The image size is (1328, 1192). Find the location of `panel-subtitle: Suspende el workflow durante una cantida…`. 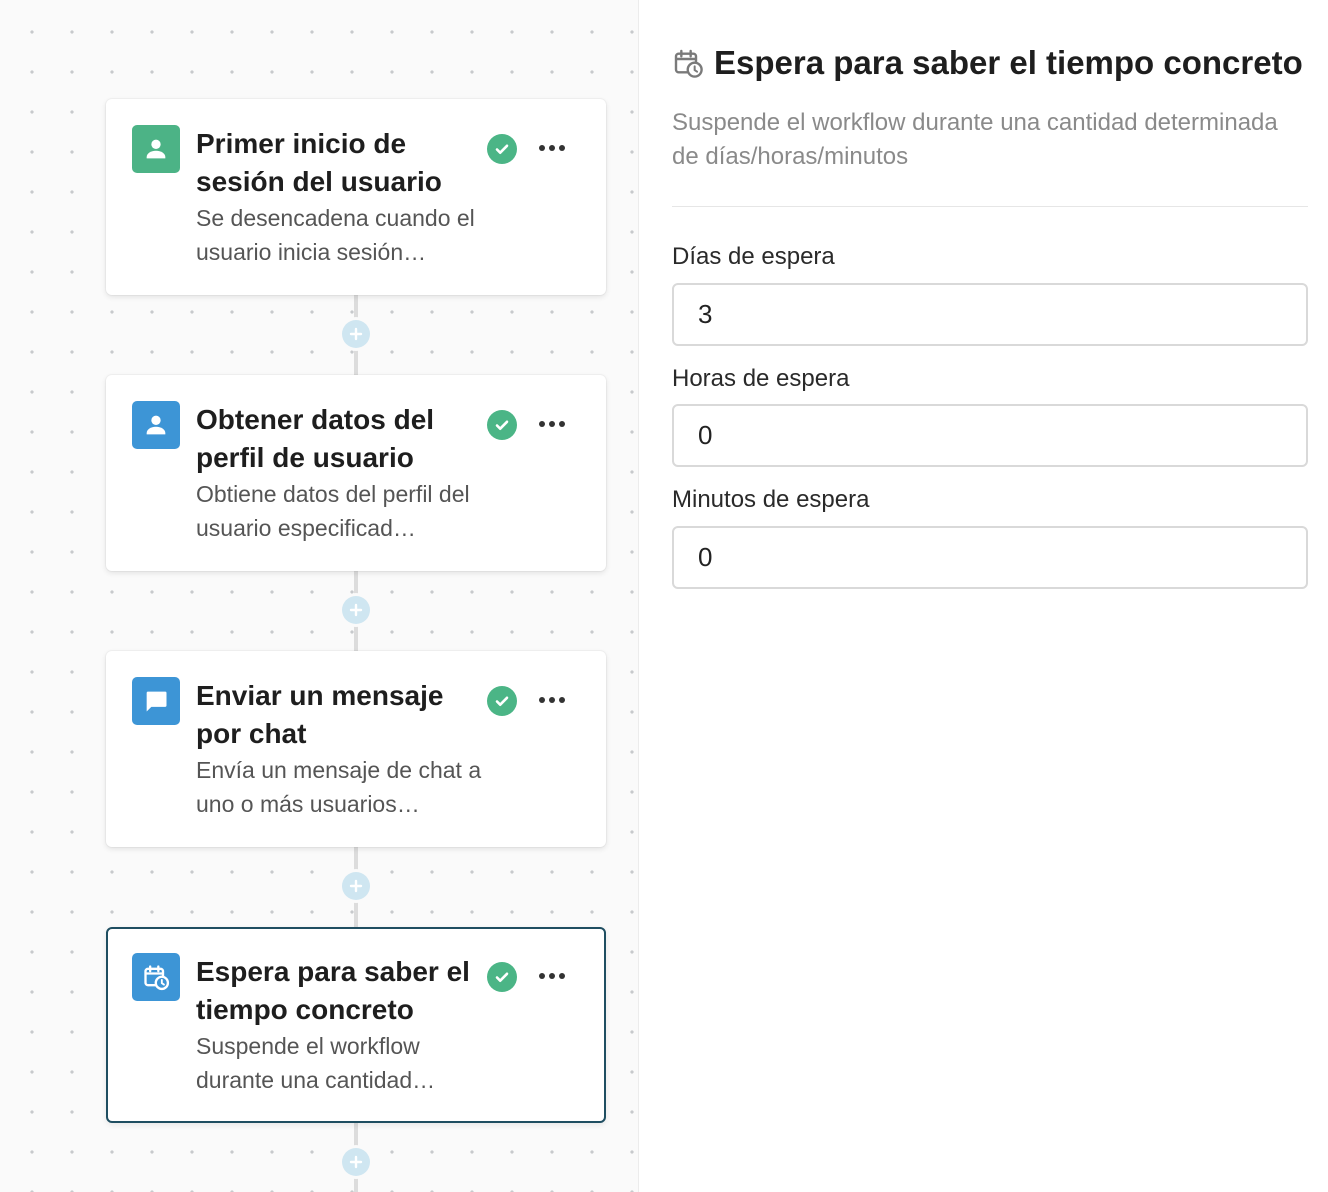

panel-subtitle: Suspende el workflow durante una cantida… is located at coordinates (975, 139).